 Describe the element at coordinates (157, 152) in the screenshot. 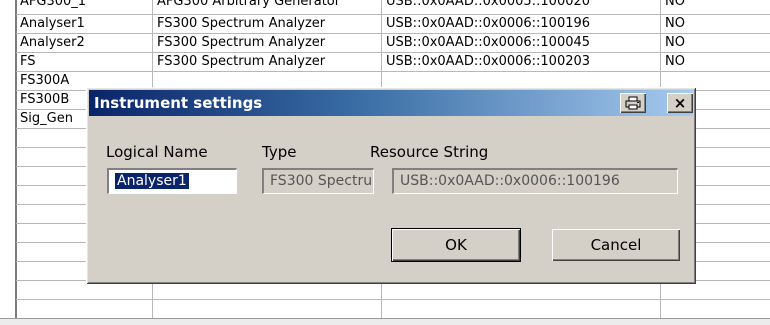

I see `logical-name-label: Logical Name` at that location.